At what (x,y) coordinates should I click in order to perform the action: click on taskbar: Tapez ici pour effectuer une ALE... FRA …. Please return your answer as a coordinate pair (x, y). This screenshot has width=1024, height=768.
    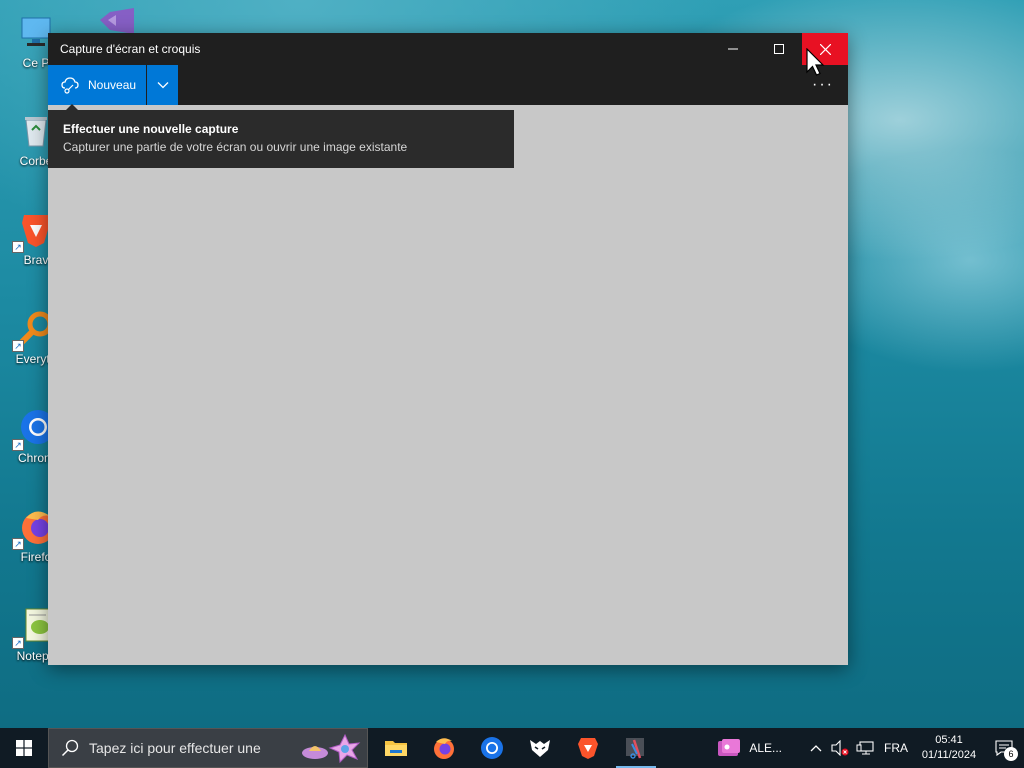
    Looking at the image, I should click on (512, 748).